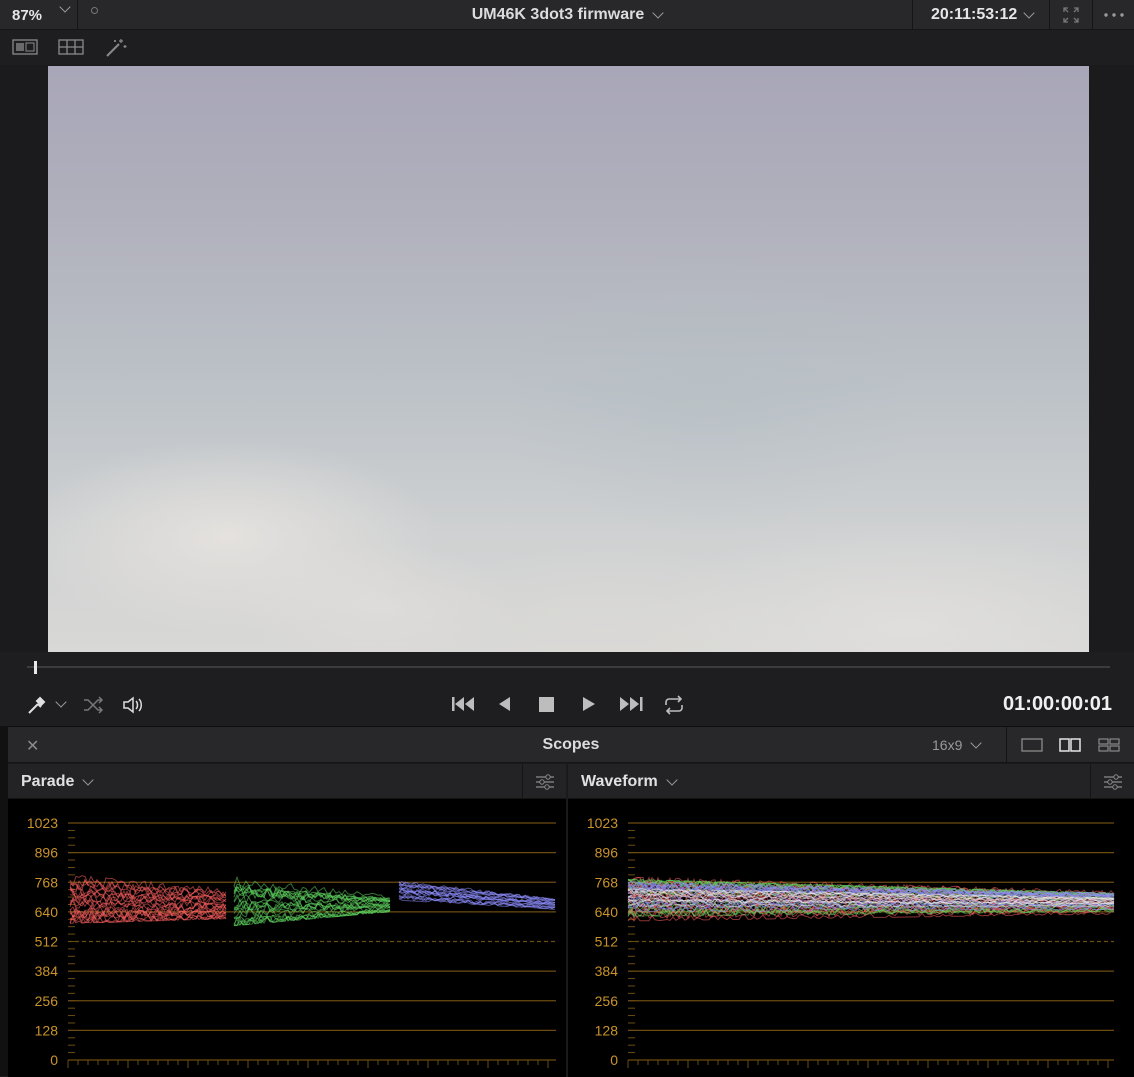 The height and width of the screenshot is (1077, 1134). Describe the element at coordinates (71, 47) in the screenshot. I see `grid-viewer-icon` at that location.